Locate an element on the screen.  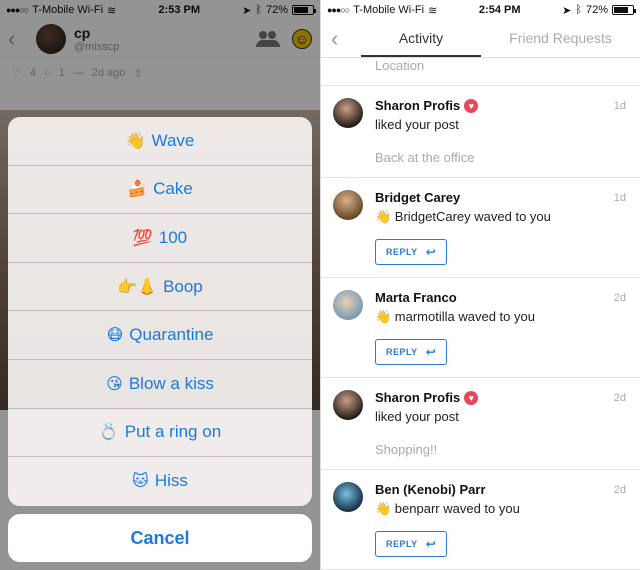
action-quarantine-button: 😷 Quarantine is located at coordinates (160, 335).